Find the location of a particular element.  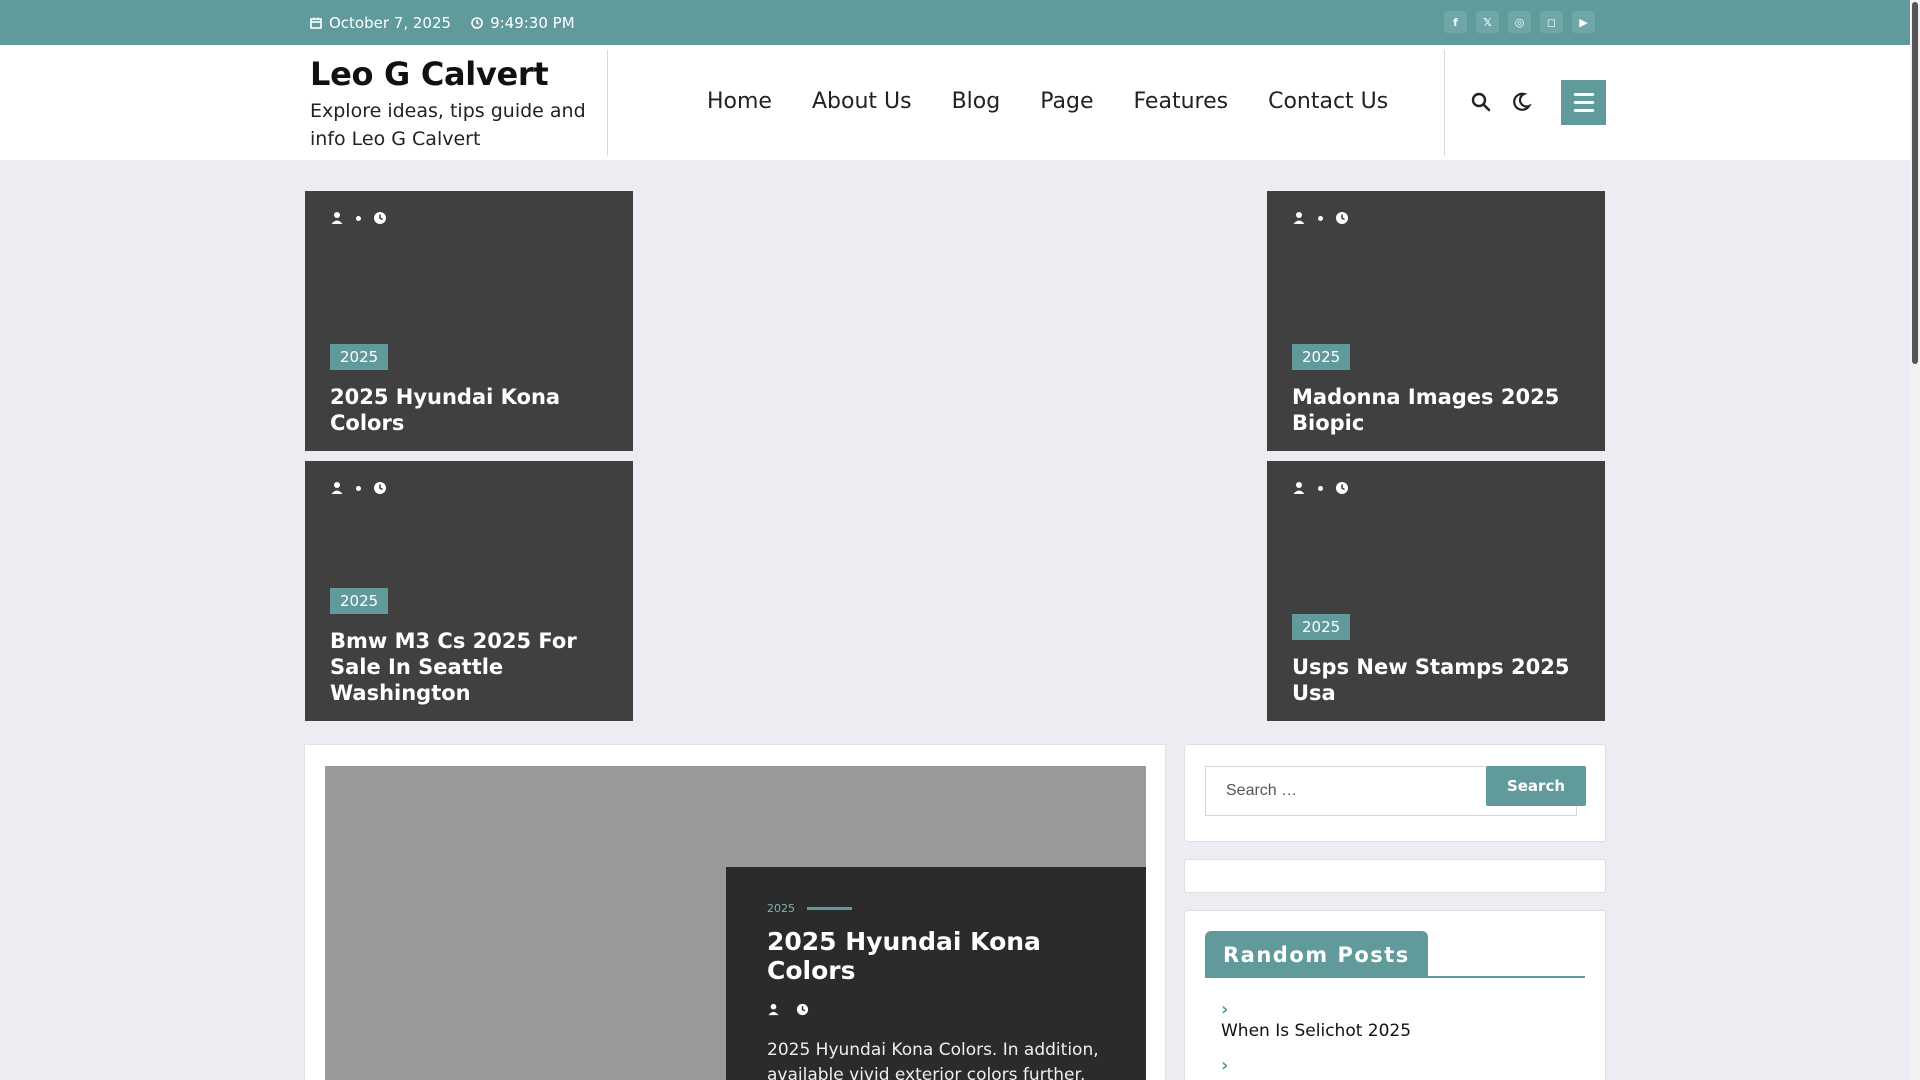

hamburger-menu-button is located at coordinates (1583, 102).